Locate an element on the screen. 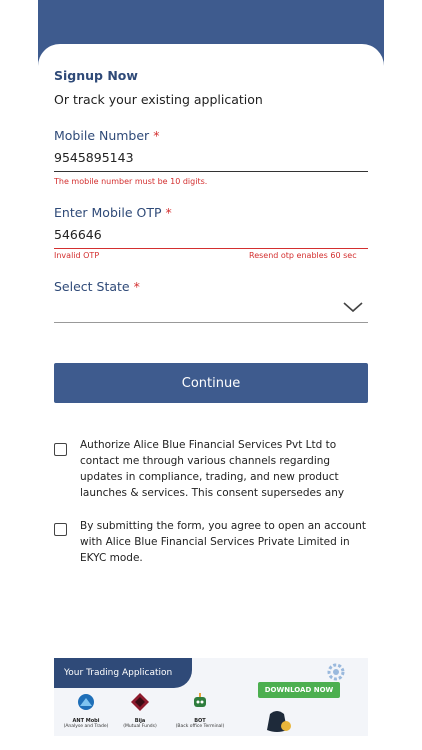  gear-icon is located at coordinates (336, 672).